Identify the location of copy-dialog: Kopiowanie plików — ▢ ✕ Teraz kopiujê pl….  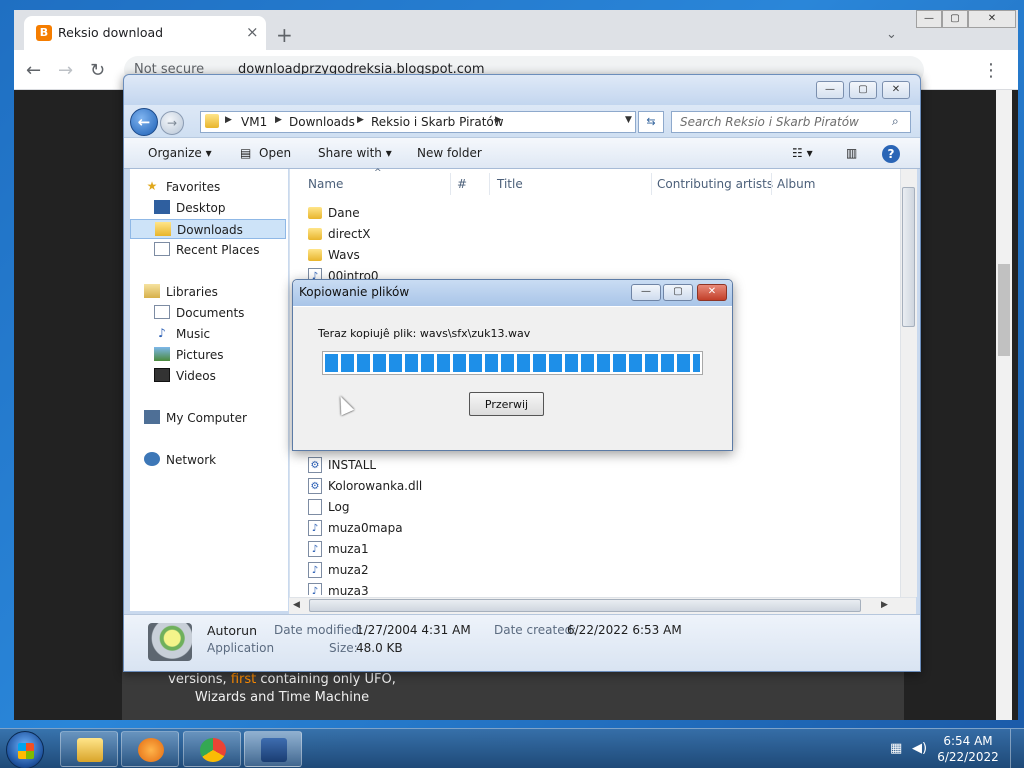
(512, 365).